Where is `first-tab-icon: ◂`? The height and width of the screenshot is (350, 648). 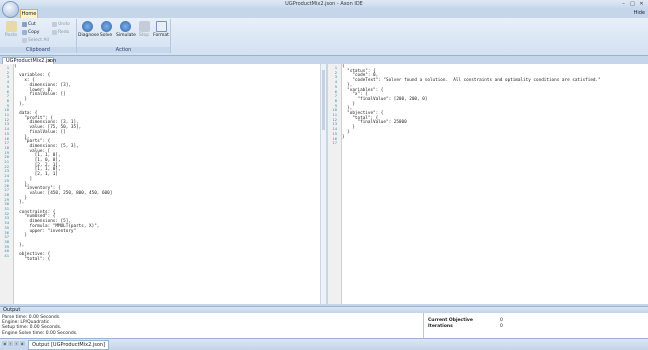
first-tab-icon: ◂ is located at coordinates (4, 343).